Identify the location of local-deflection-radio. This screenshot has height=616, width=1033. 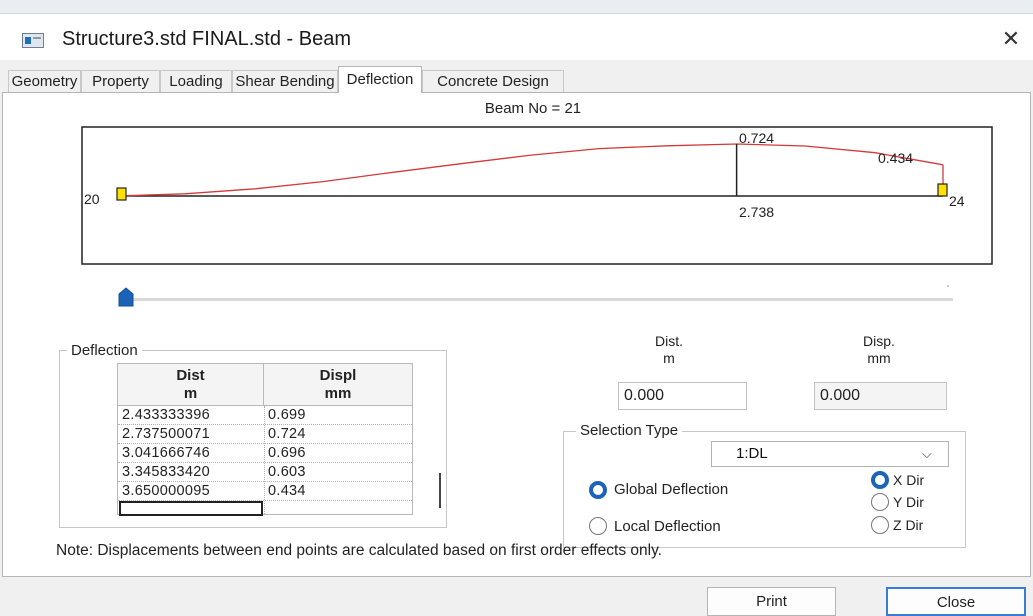
(598, 526).